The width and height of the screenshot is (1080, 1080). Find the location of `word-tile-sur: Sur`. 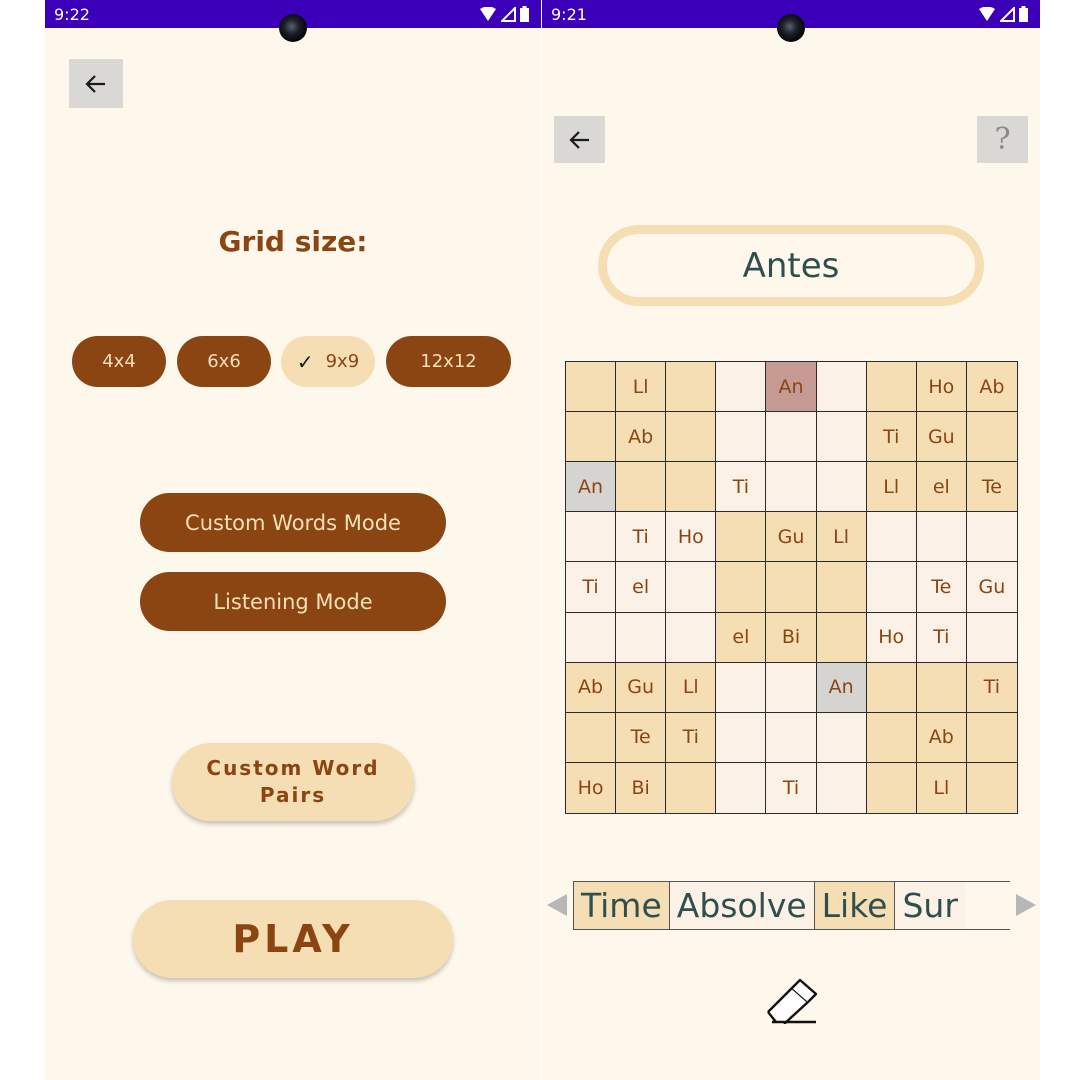

word-tile-sur: Sur is located at coordinates (930, 905).